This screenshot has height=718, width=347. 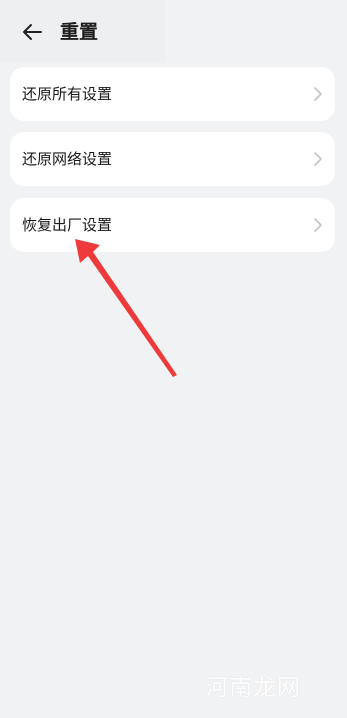 What do you see at coordinates (172, 94) in the screenshot?
I see `reset-all-settings-item: 还原所有设置` at bounding box center [172, 94].